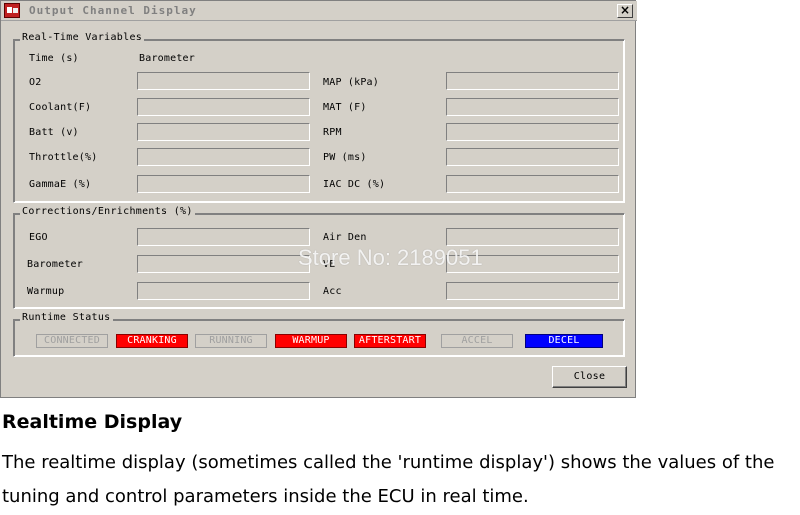 The height and width of the screenshot is (515, 800). I want to click on window-title: Output Channel Display, so click(113, 10).